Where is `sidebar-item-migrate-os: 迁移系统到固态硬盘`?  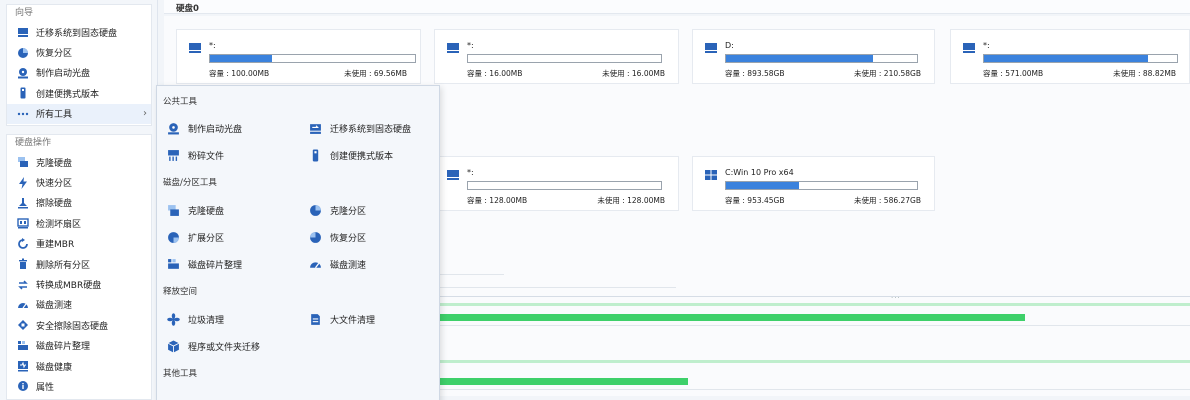
sidebar-item-migrate-os: 迁移系统到固态硬盘 is located at coordinates (79, 32).